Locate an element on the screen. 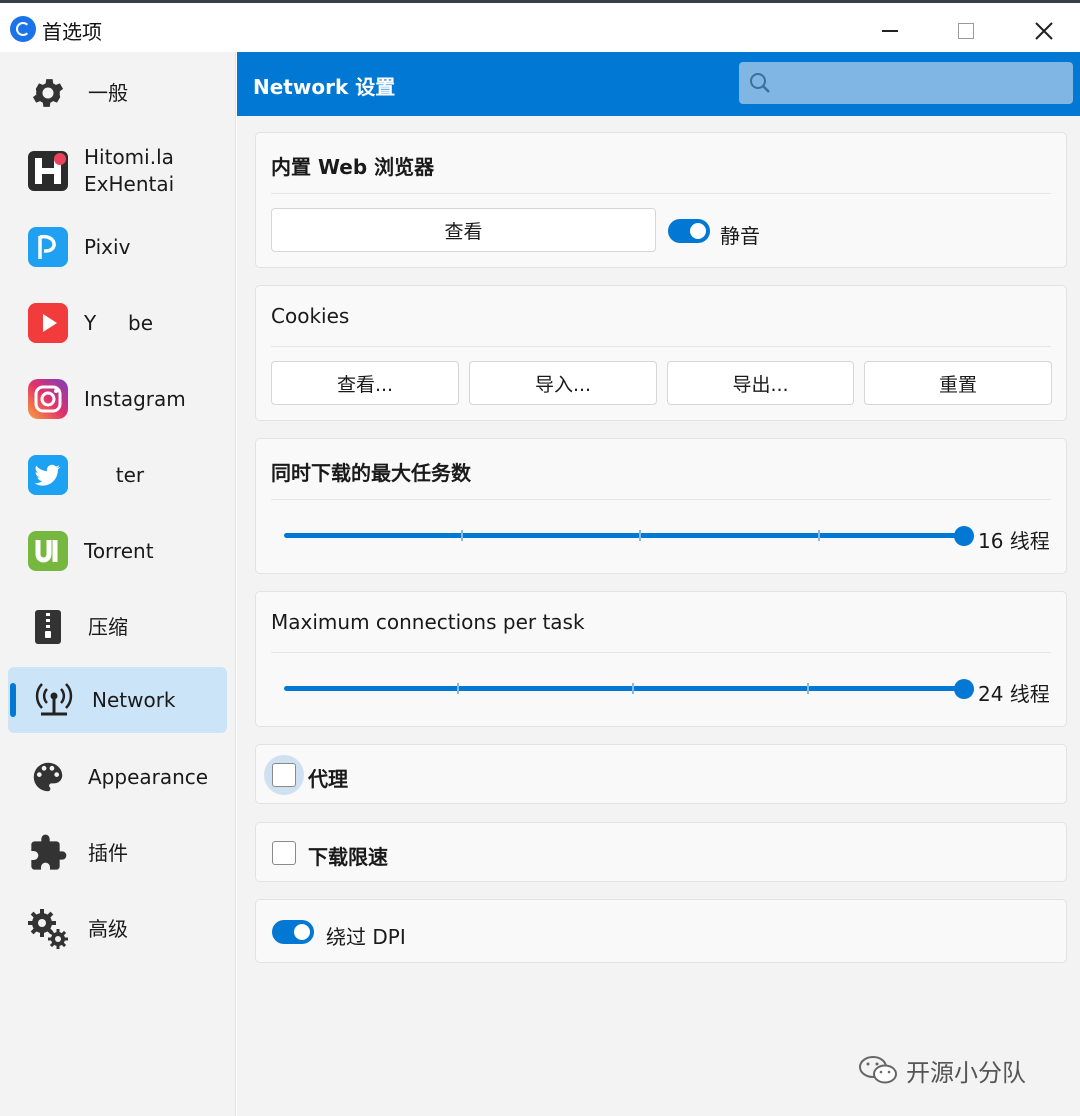 The width and height of the screenshot is (1080, 1116). puzzle-icon is located at coordinates (48, 853).